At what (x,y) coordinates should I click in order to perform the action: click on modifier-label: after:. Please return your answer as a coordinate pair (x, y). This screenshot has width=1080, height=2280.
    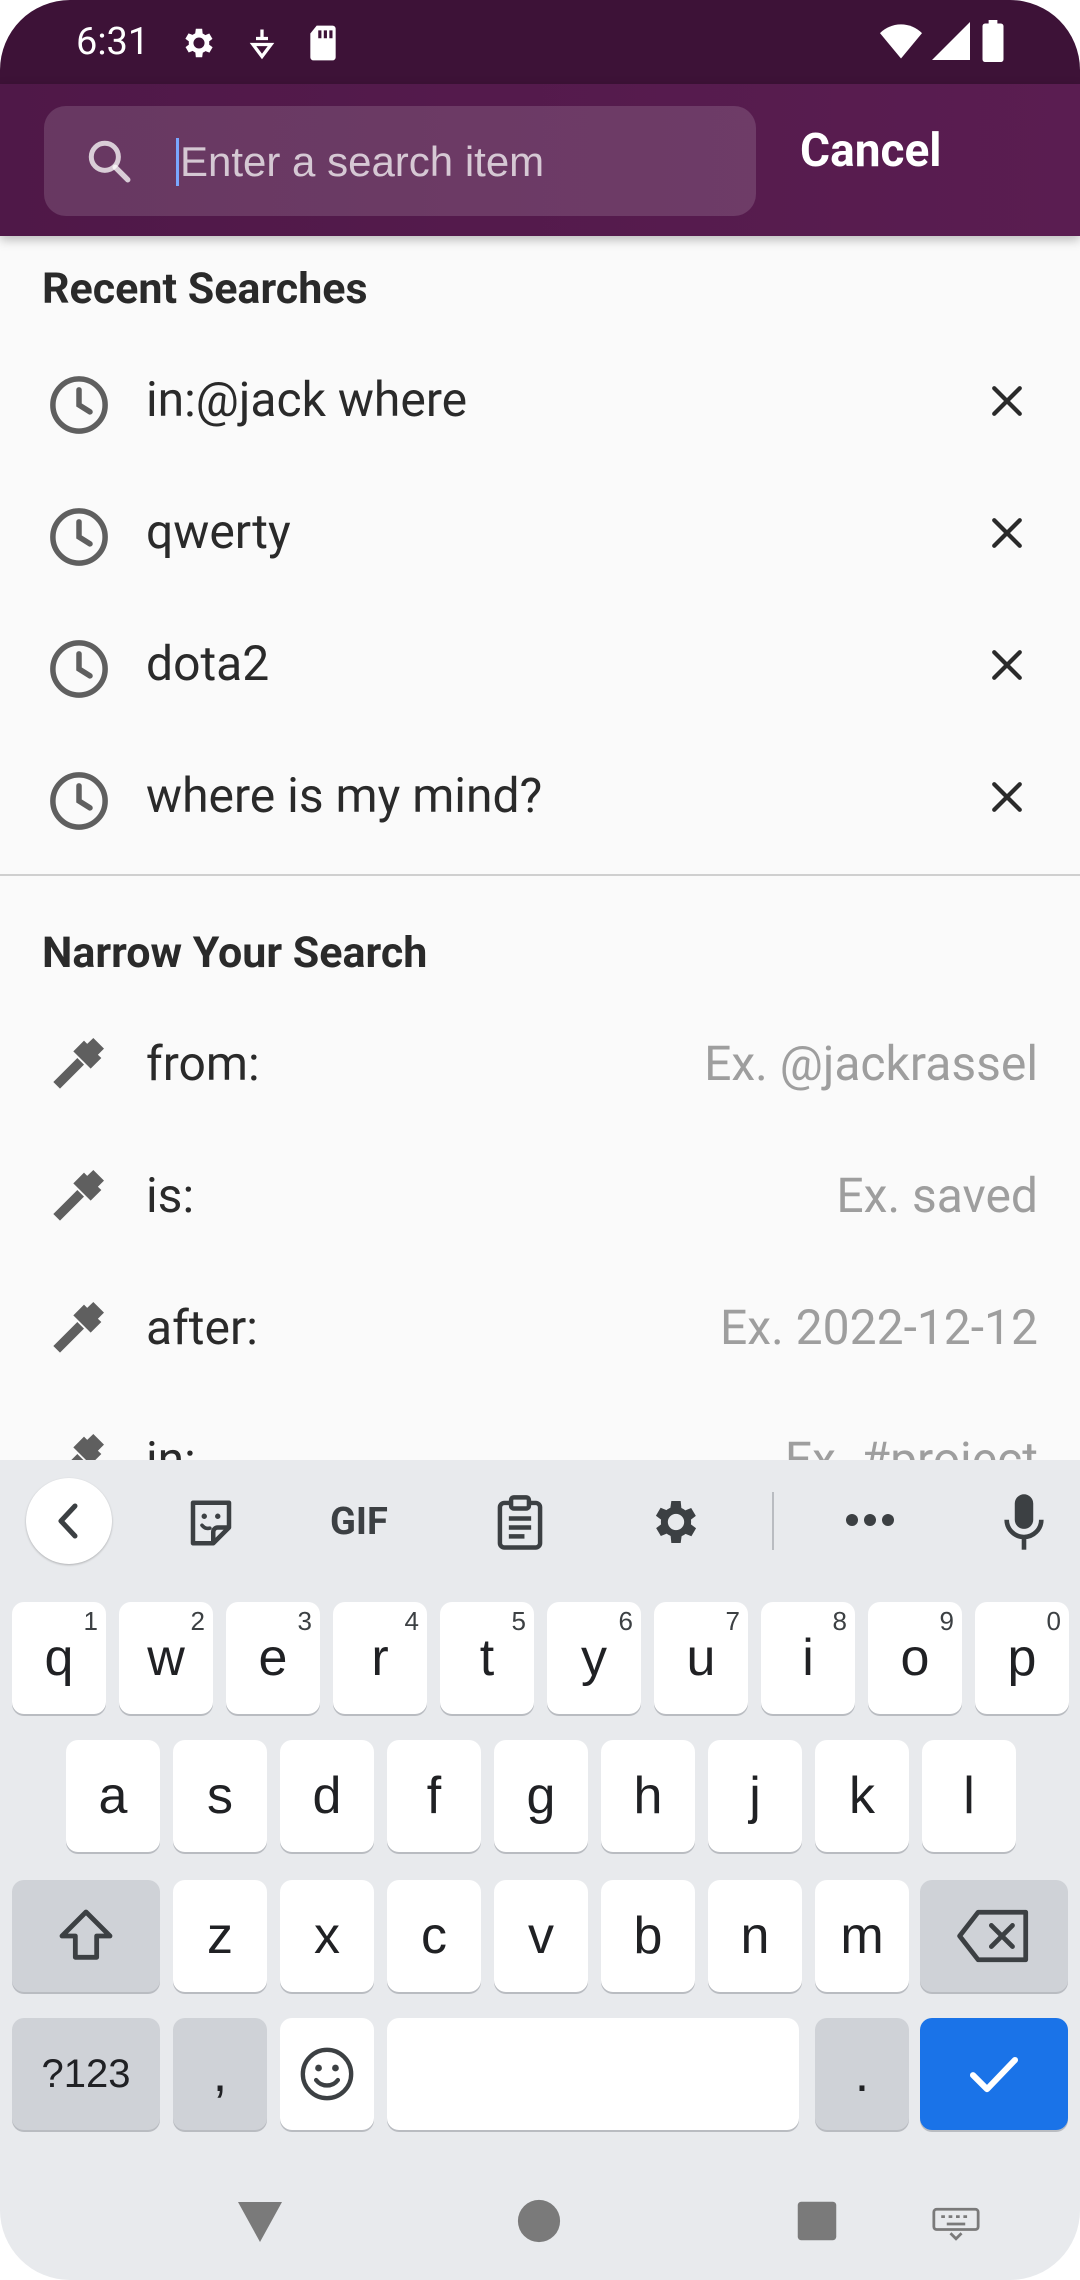
    Looking at the image, I should click on (202, 1327).